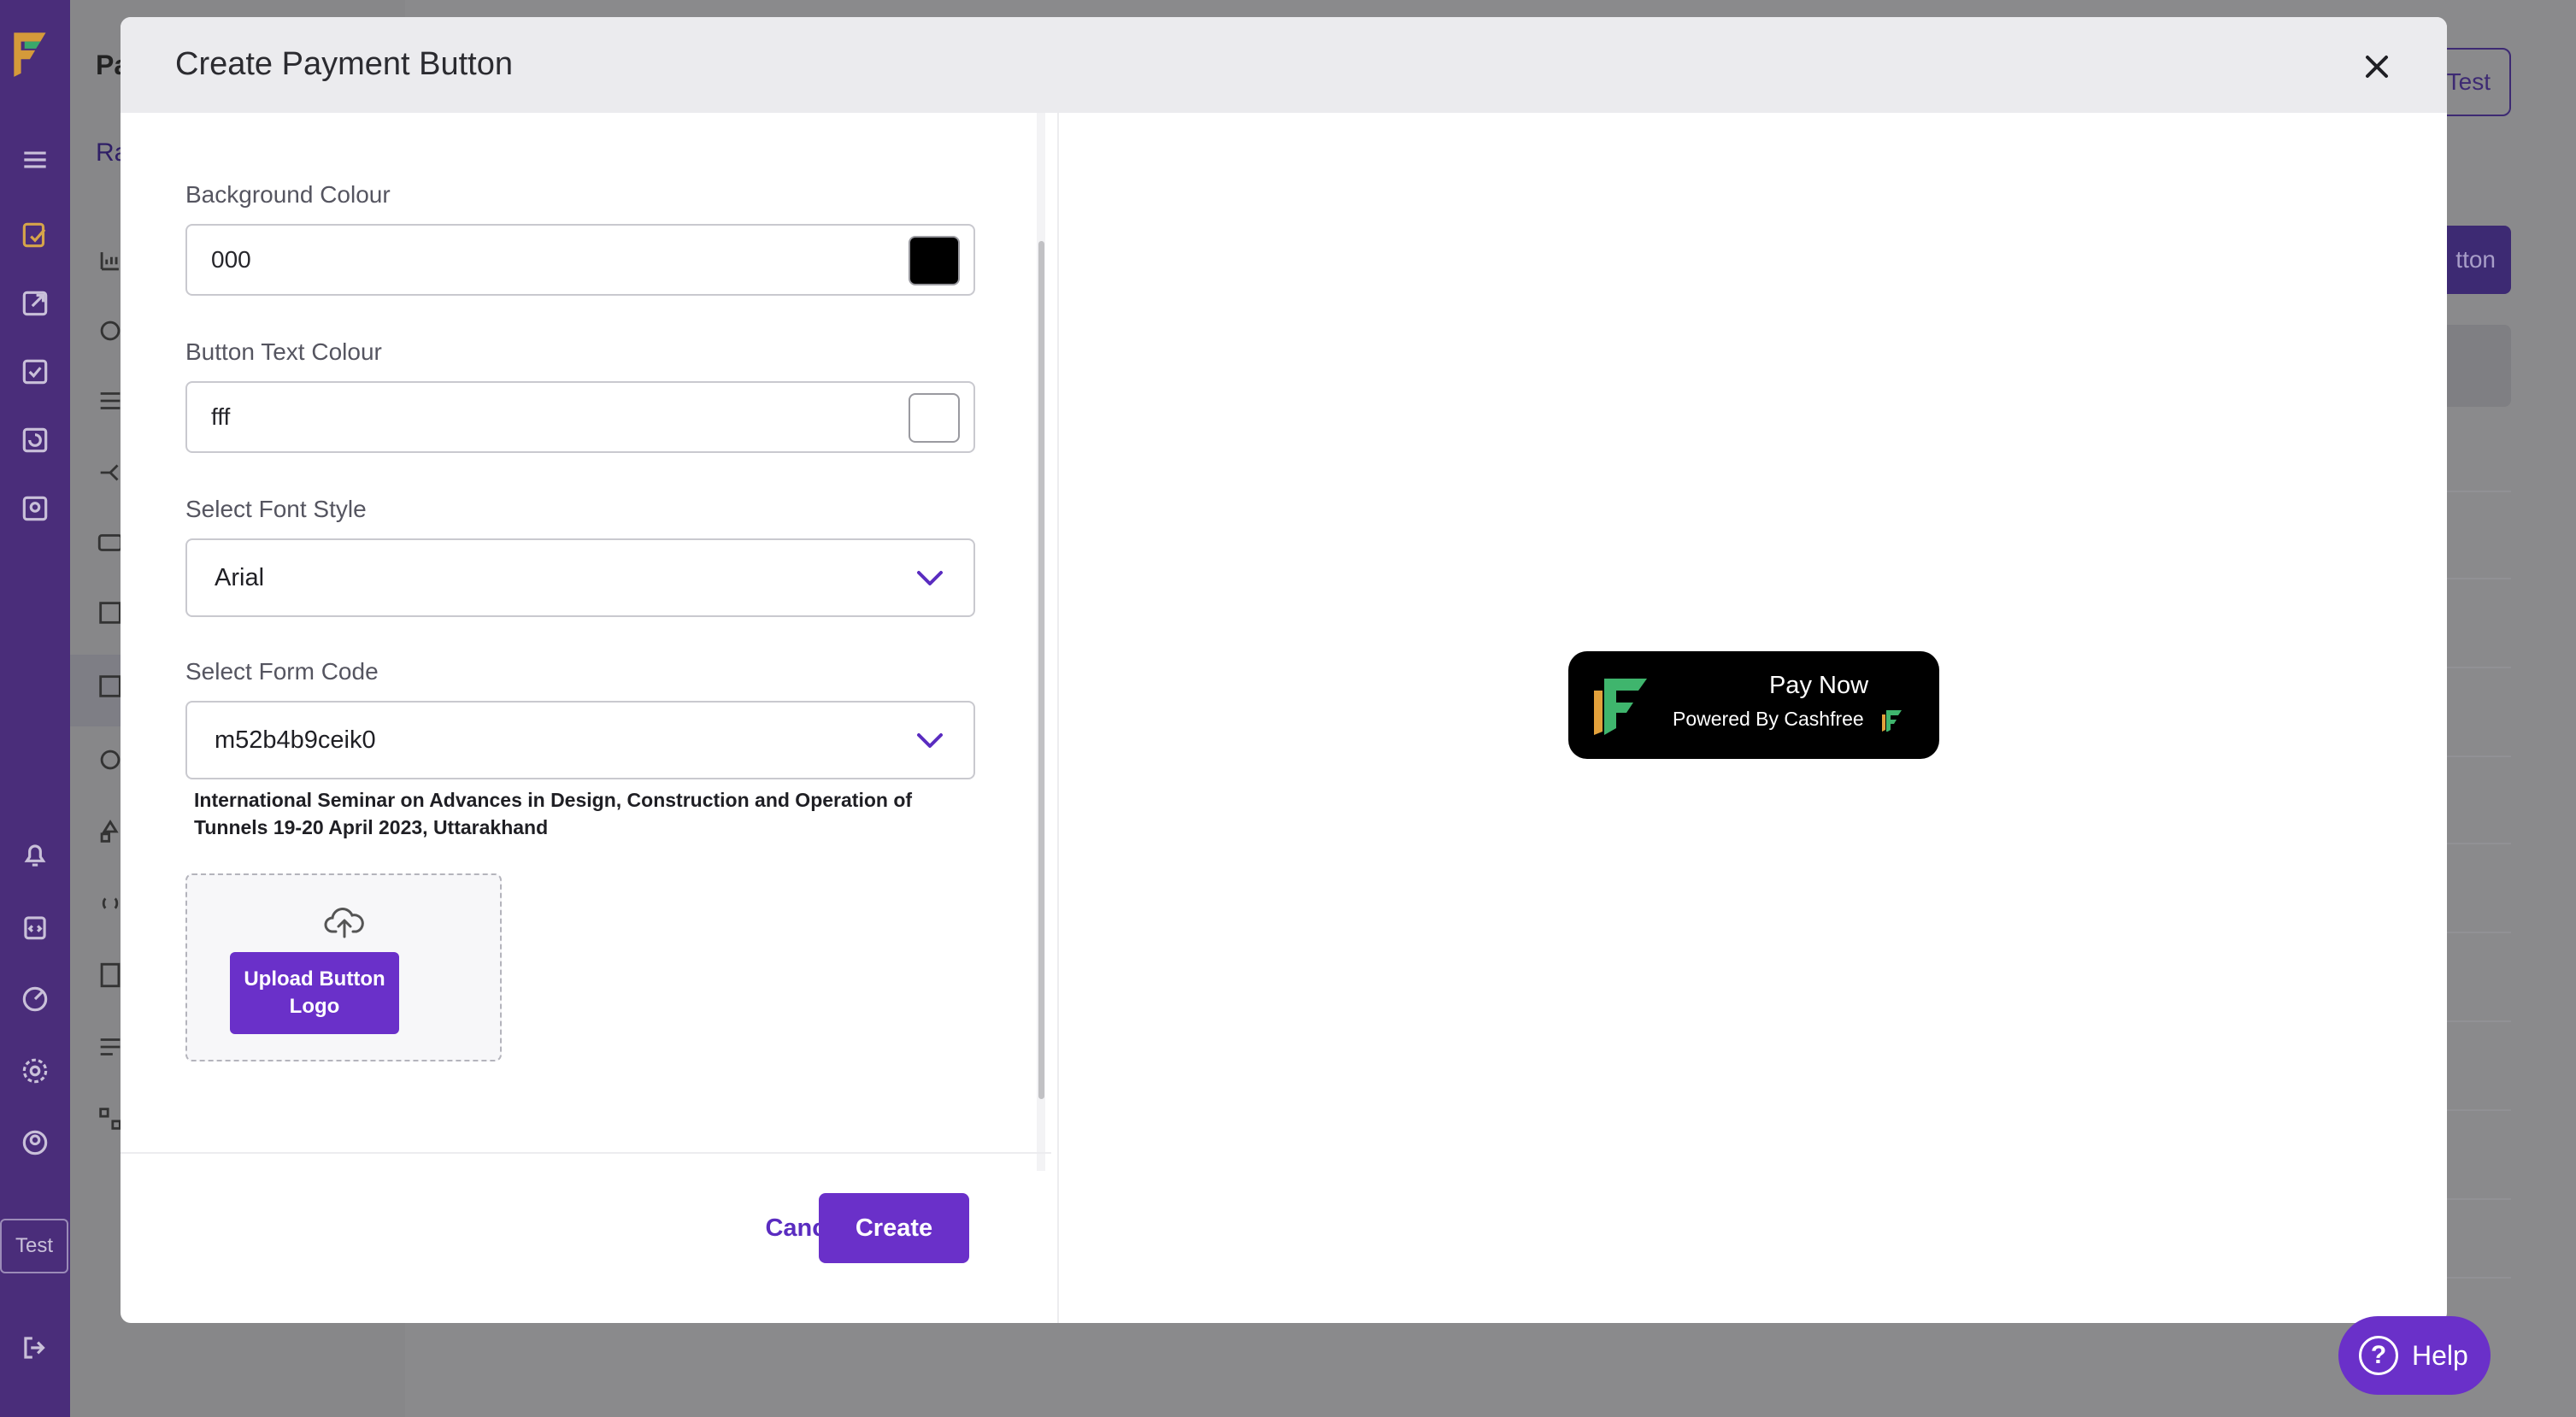  What do you see at coordinates (35, 927) in the screenshot?
I see `developer-icon` at bounding box center [35, 927].